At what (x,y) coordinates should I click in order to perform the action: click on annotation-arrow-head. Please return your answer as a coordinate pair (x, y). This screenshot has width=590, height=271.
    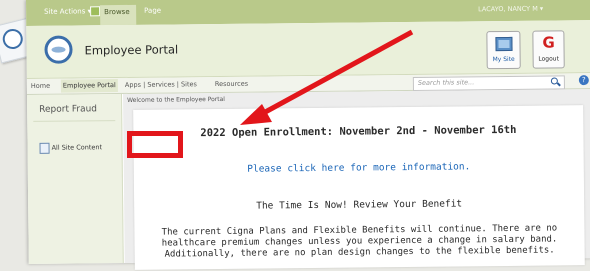
    Looking at the image, I should click on (256, 114).